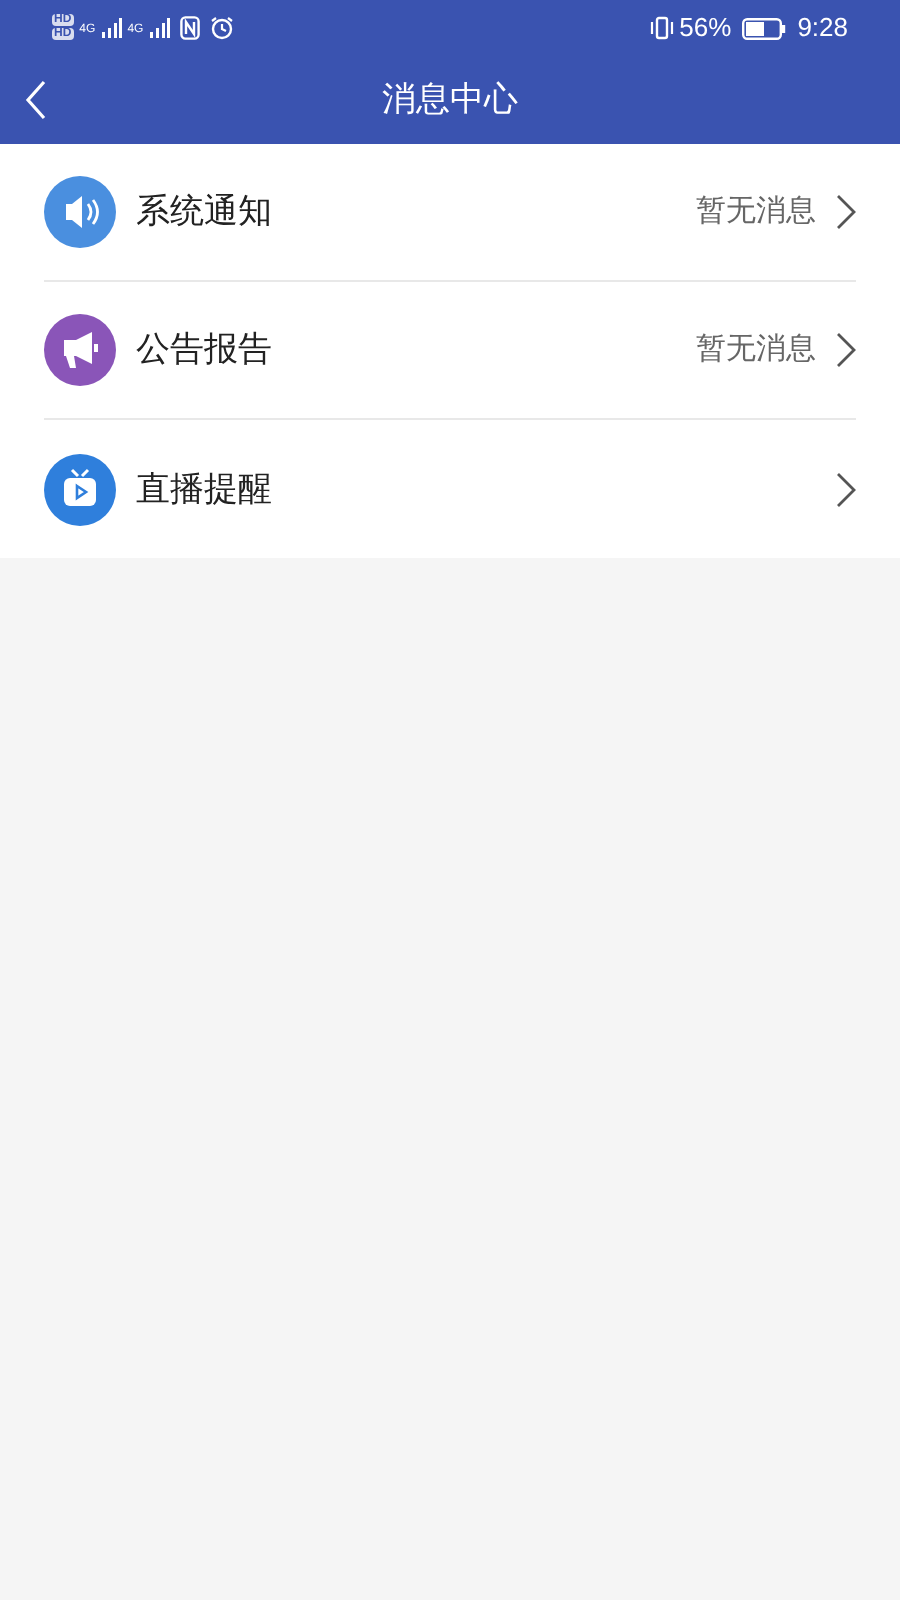 The width and height of the screenshot is (900, 1600). I want to click on back-icon, so click(36, 100).